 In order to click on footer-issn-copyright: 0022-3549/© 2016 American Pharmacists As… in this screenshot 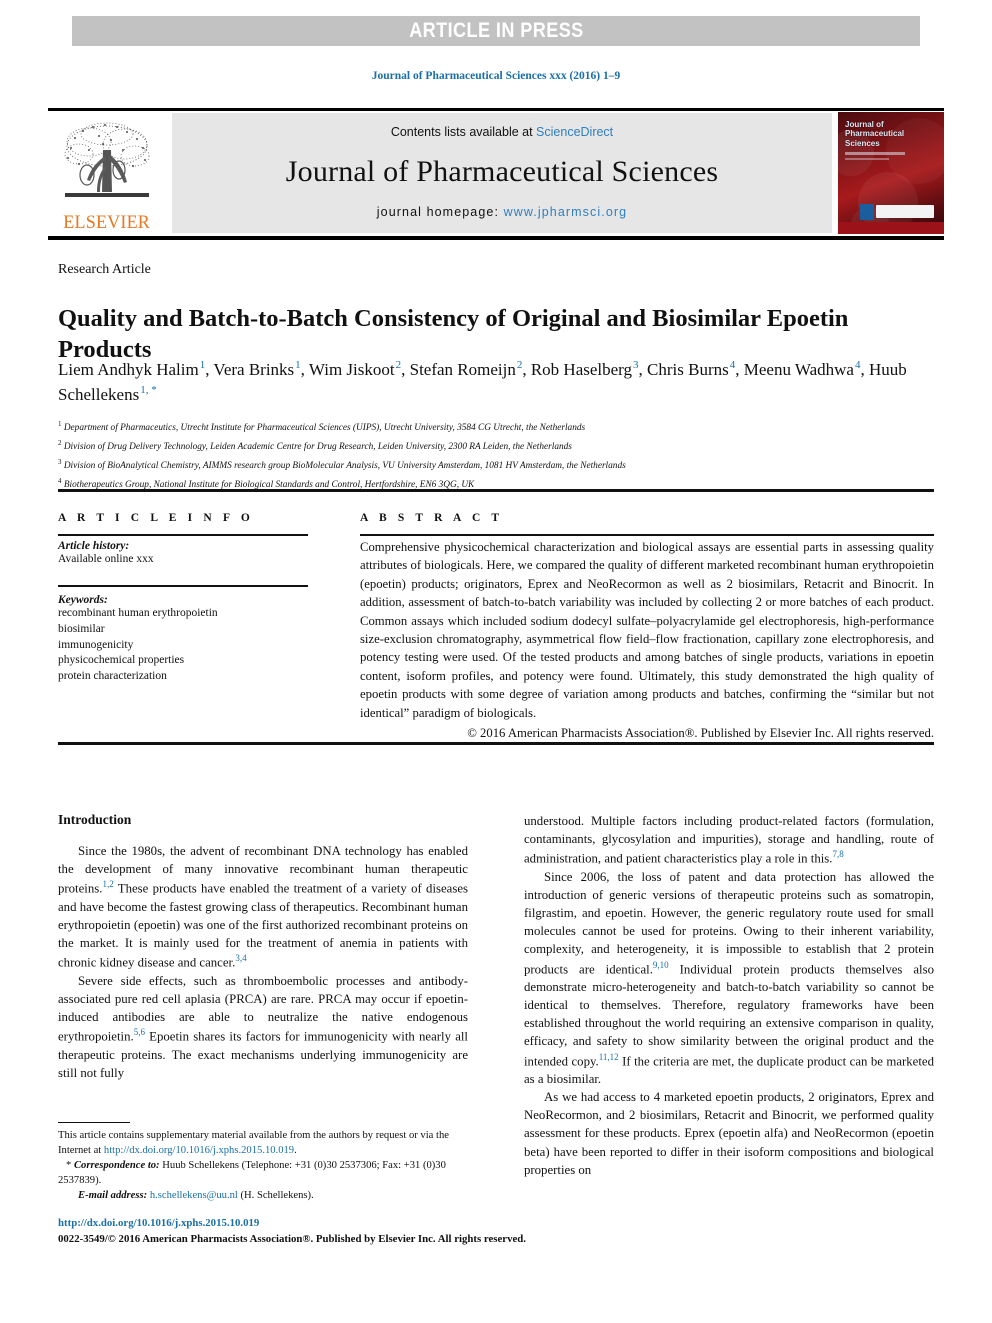, I will do `click(292, 1238)`.